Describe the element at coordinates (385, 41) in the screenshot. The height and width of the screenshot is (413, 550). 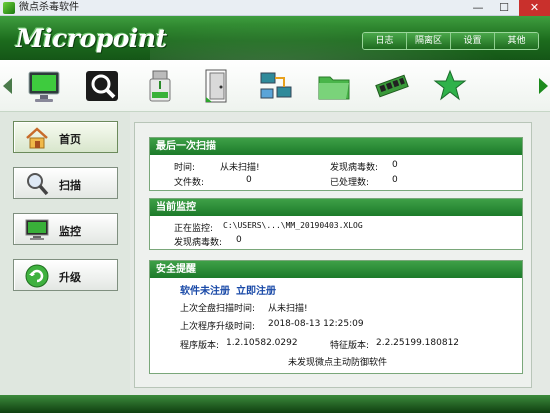
I see `nav-log-button: 日志` at that location.